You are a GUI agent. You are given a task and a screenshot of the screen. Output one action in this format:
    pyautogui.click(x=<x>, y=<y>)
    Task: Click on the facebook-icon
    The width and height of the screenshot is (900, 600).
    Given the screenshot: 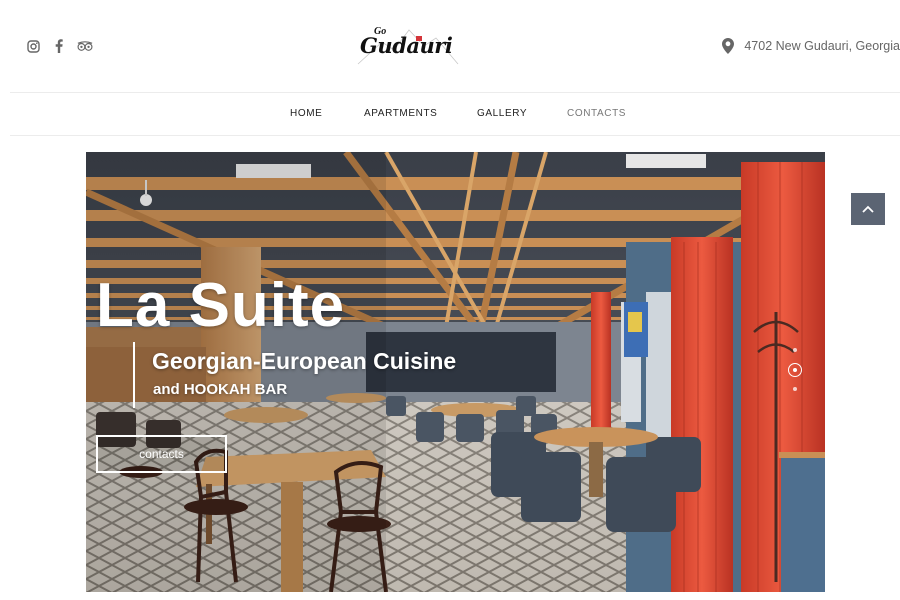 What is the action you would take?
    pyautogui.click(x=59, y=46)
    